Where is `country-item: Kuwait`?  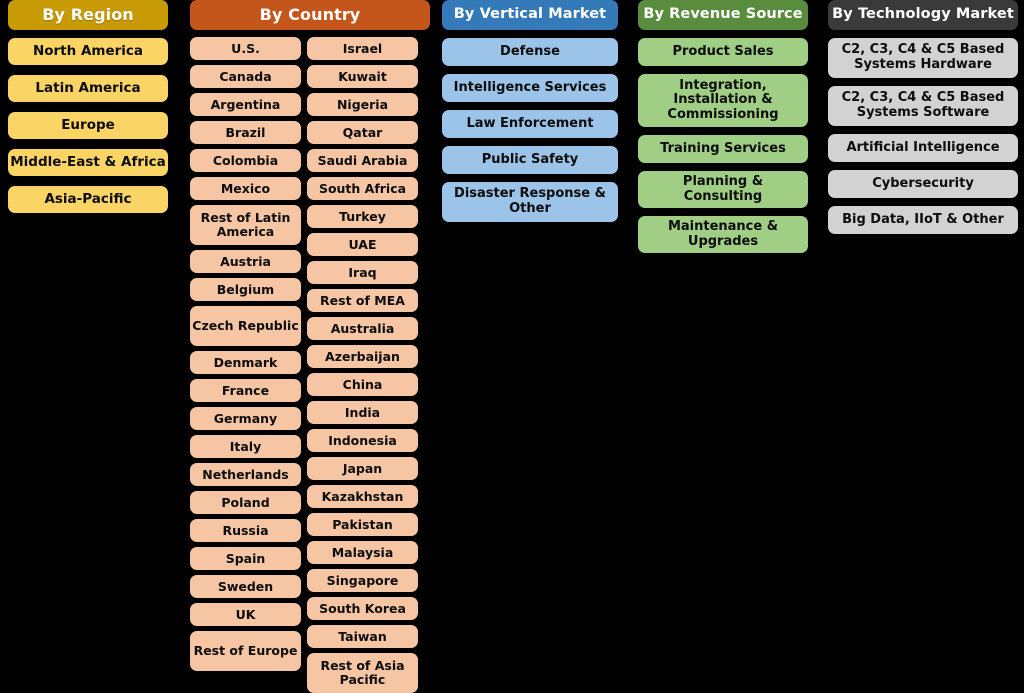 country-item: Kuwait is located at coordinates (362, 76).